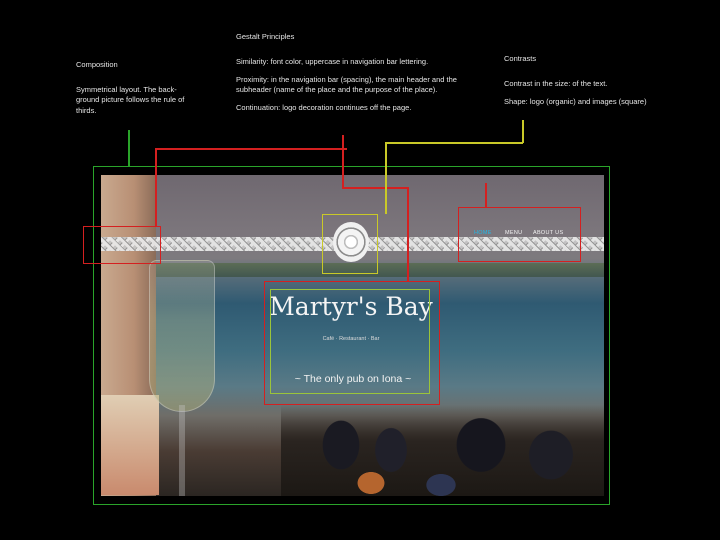  Describe the element at coordinates (519, 234) in the screenshot. I see `nav-outline` at that location.